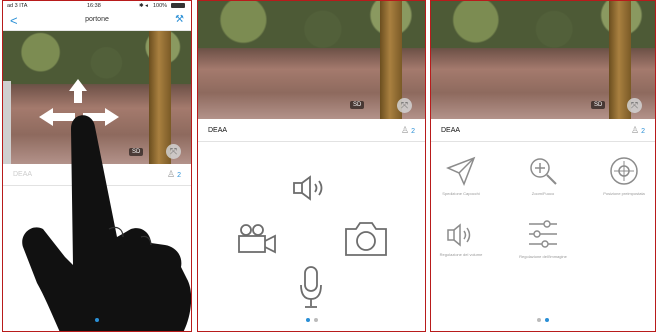 The width and height of the screenshot is (658, 332). What do you see at coordinates (543, 171) in the screenshot?
I see `zoom-icon` at bounding box center [543, 171].